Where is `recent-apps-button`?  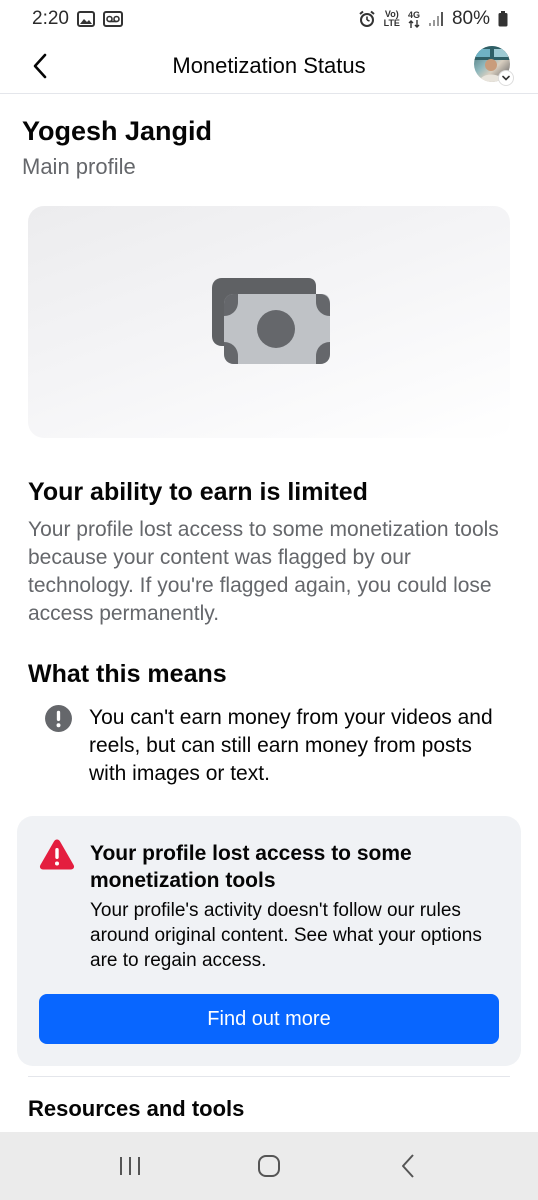 recent-apps-button is located at coordinates (130, 1166).